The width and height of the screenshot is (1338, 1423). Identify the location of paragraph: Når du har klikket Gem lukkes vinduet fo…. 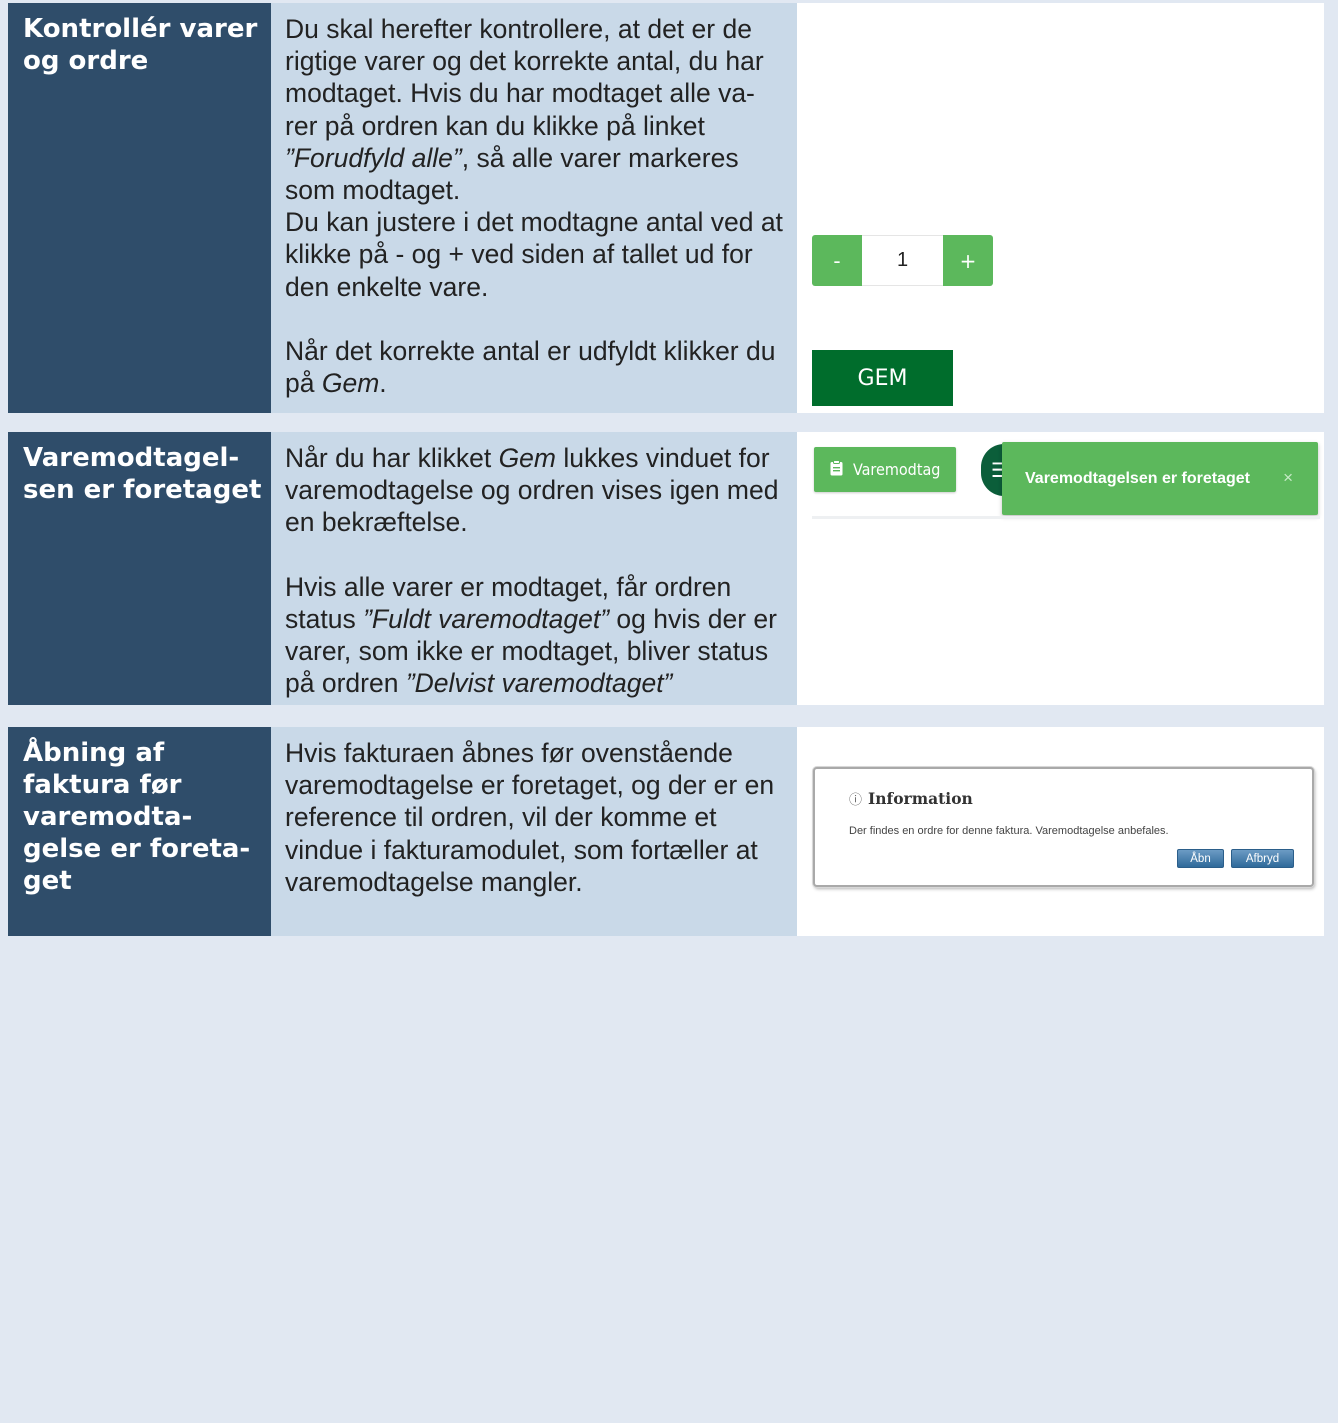
(536, 490).